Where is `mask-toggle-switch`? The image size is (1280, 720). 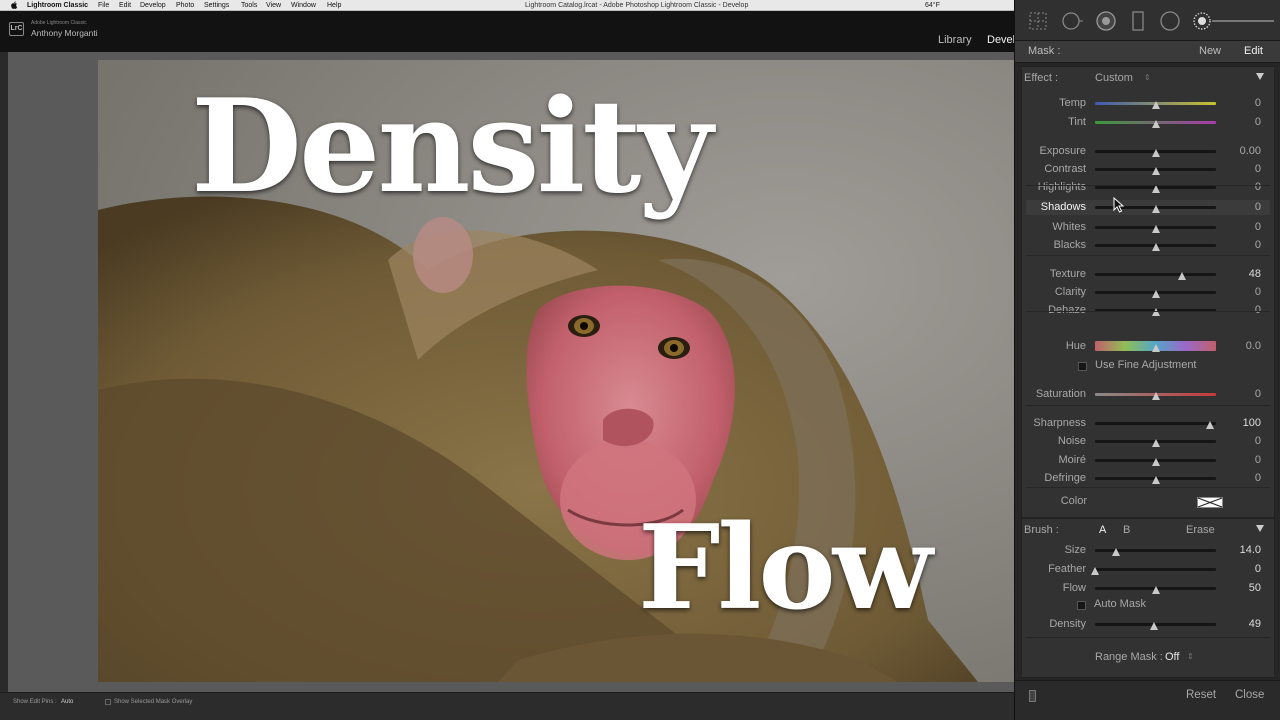 mask-toggle-switch is located at coordinates (1032, 696).